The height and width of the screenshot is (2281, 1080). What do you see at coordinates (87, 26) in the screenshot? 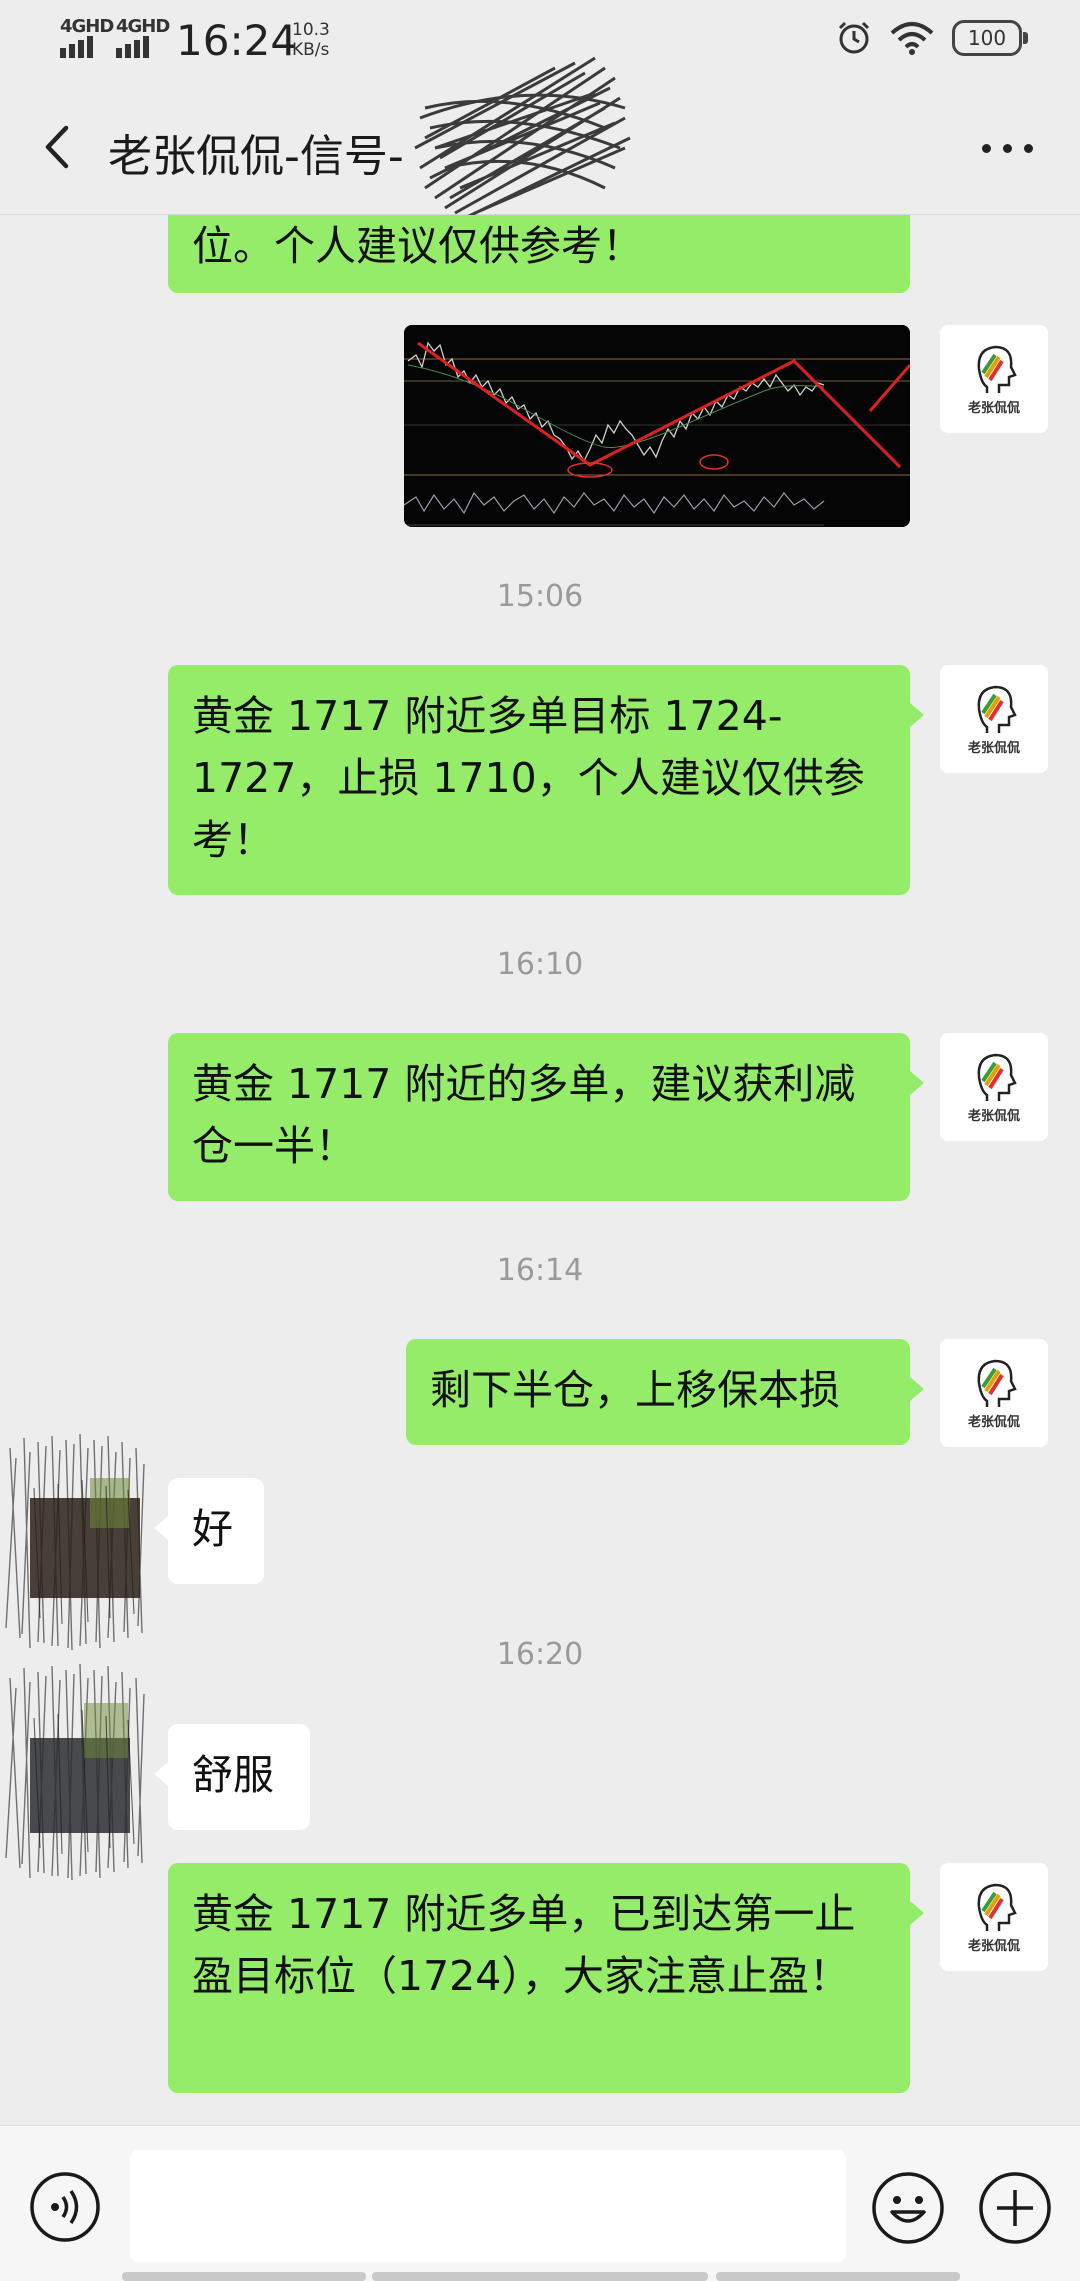
I see `network-label-1: 4GHD` at bounding box center [87, 26].